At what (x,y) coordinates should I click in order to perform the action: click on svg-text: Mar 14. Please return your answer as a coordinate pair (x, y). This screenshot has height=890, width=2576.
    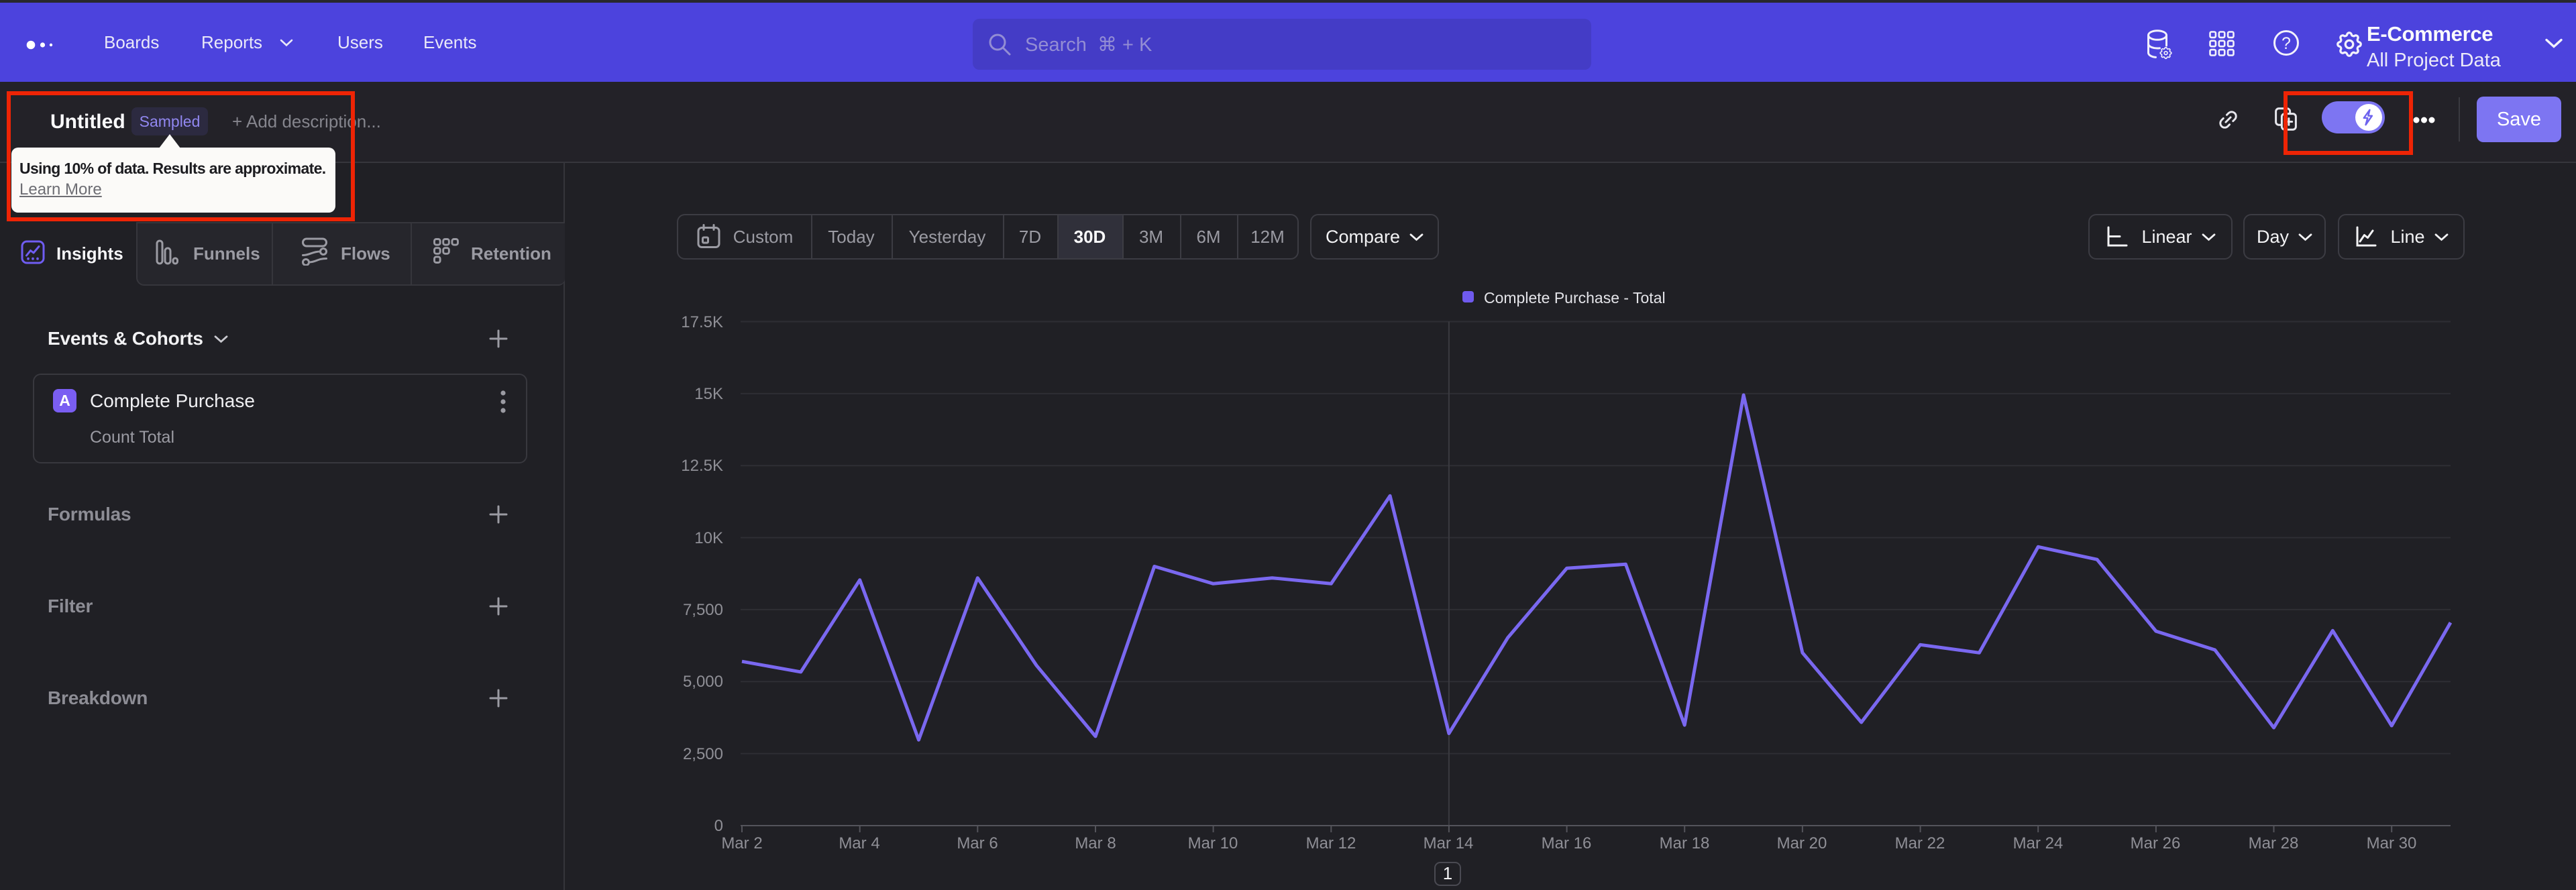
    Looking at the image, I should click on (1449, 843).